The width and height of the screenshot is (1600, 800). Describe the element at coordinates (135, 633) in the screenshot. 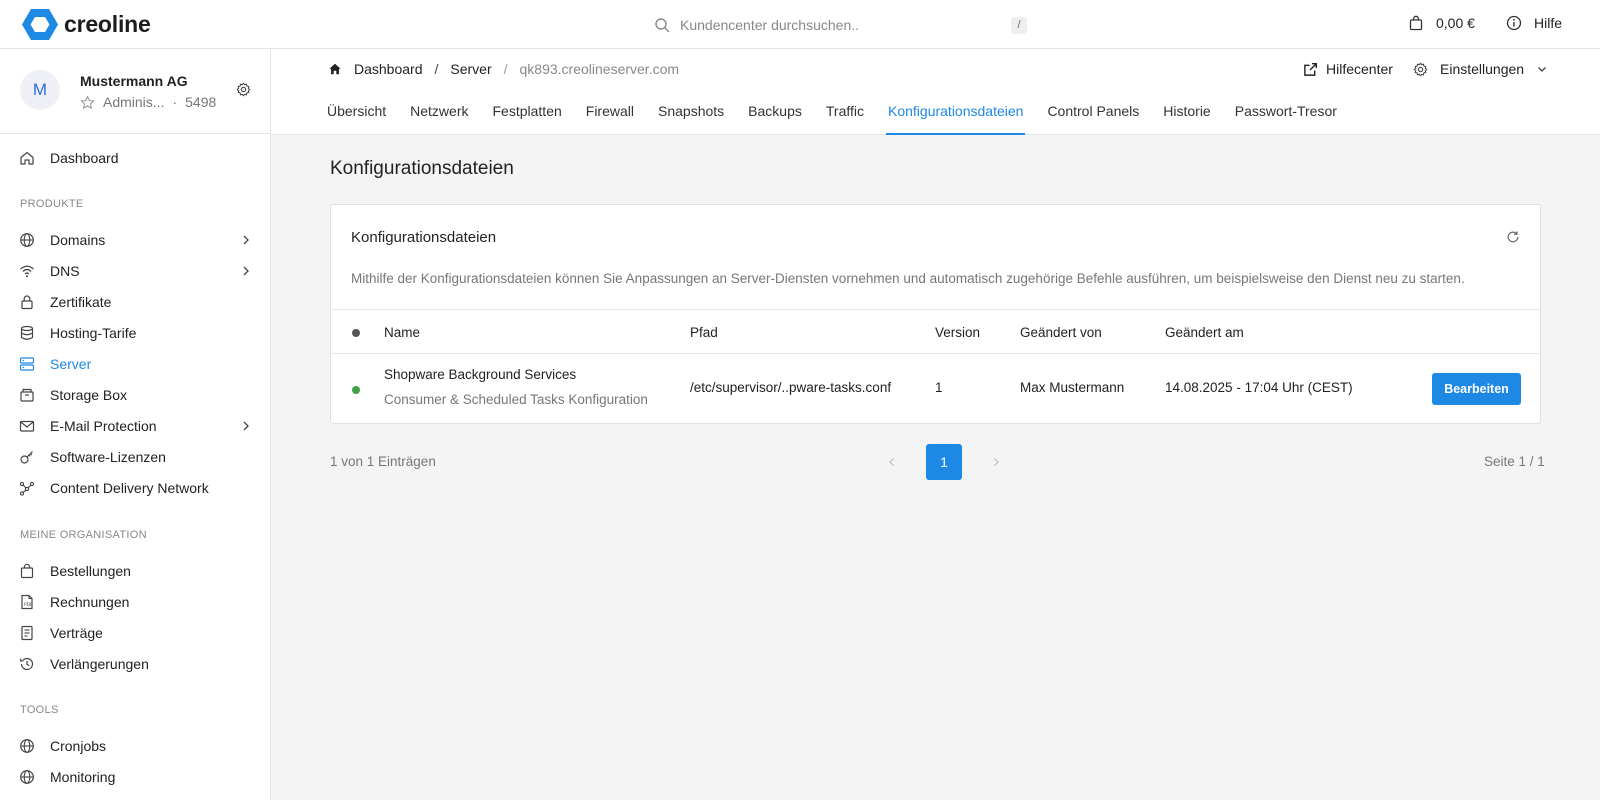

I see `sidebar-item-vertraege: Verträge` at that location.